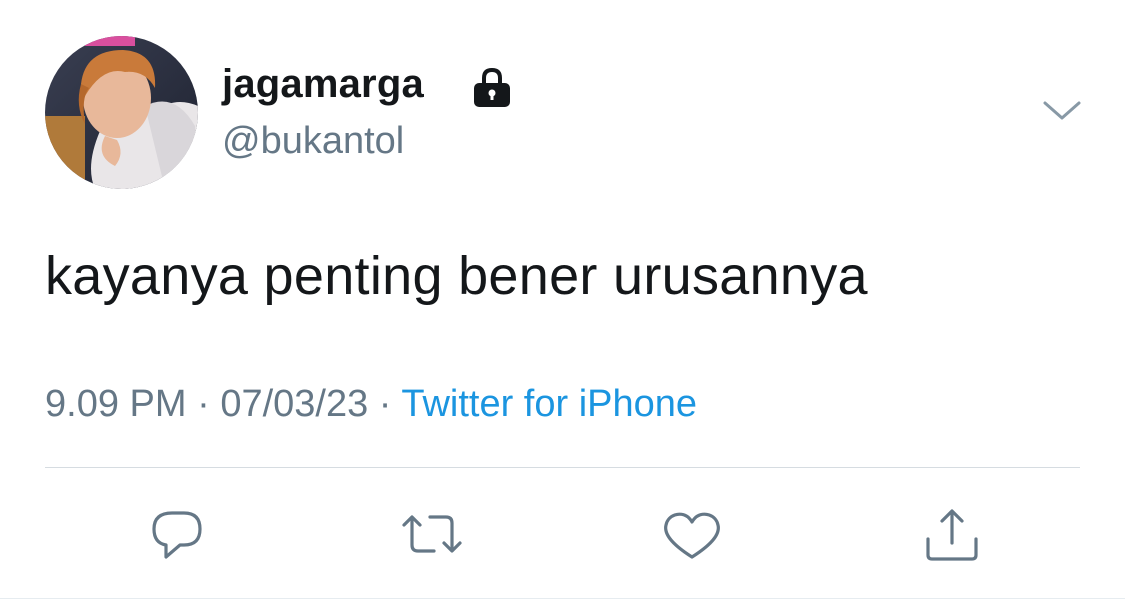 This screenshot has width=1125, height=601. Describe the element at coordinates (562, 467) in the screenshot. I see `divider` at that location.